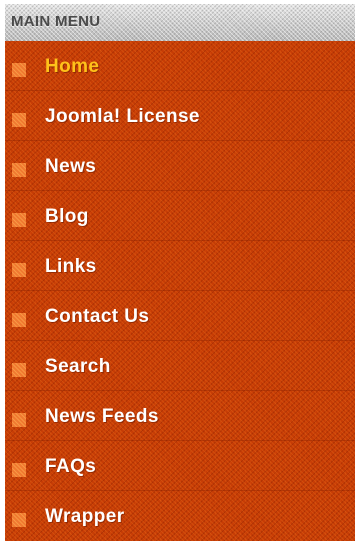 The width and height of the screenshot is (358, 541). I want to click on menu-item-joomla-license: Joomla! License, so click(180, 116).